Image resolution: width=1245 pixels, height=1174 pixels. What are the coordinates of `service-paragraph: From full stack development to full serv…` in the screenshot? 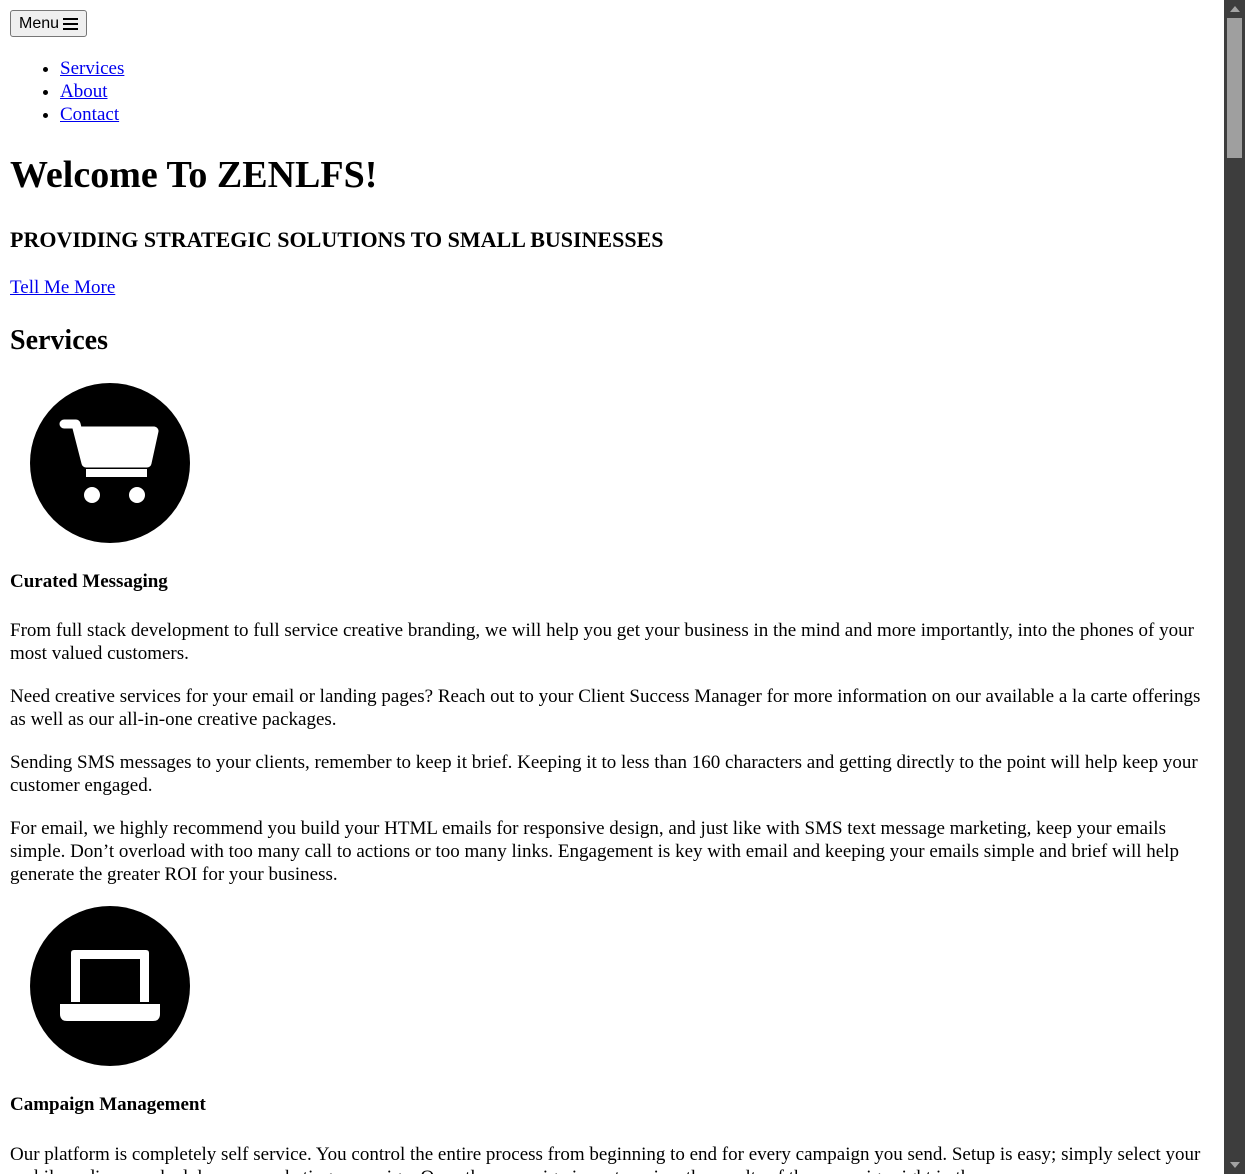 It's located at (602, 642).